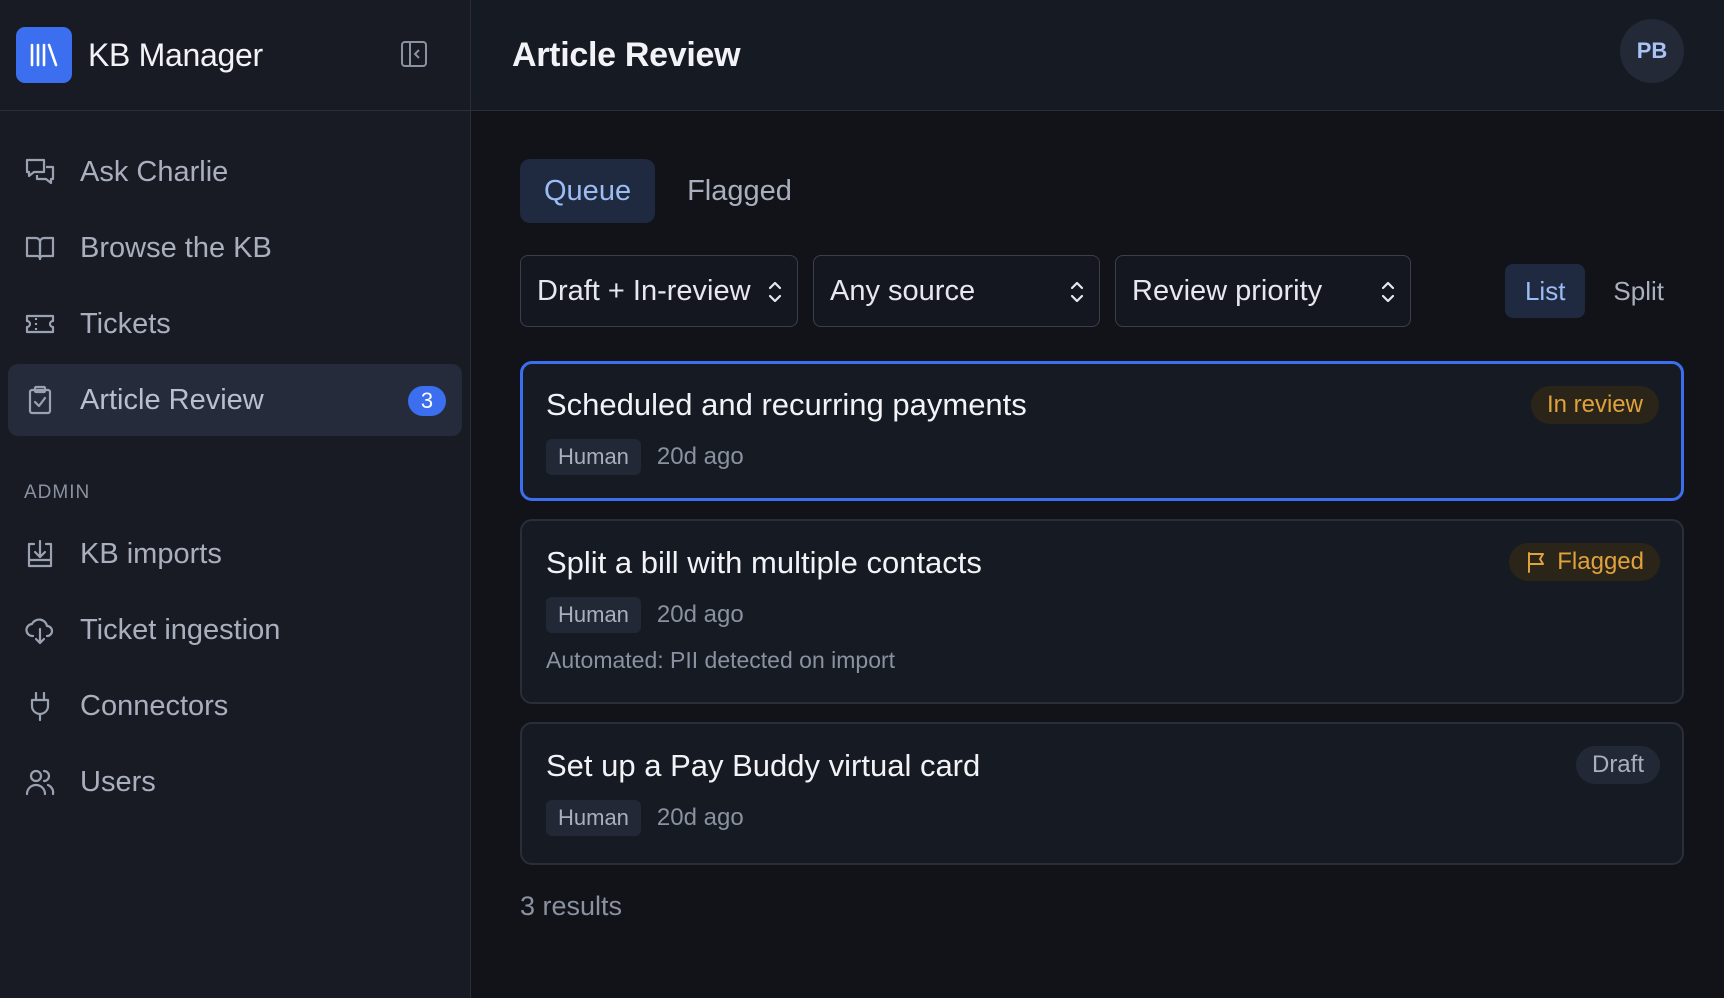 This screenshot has width=1724, height=998. What do you see at coordinates (40, 324) in the screenshot?
I see `ticket-icon` at bounding box center [40, 324].